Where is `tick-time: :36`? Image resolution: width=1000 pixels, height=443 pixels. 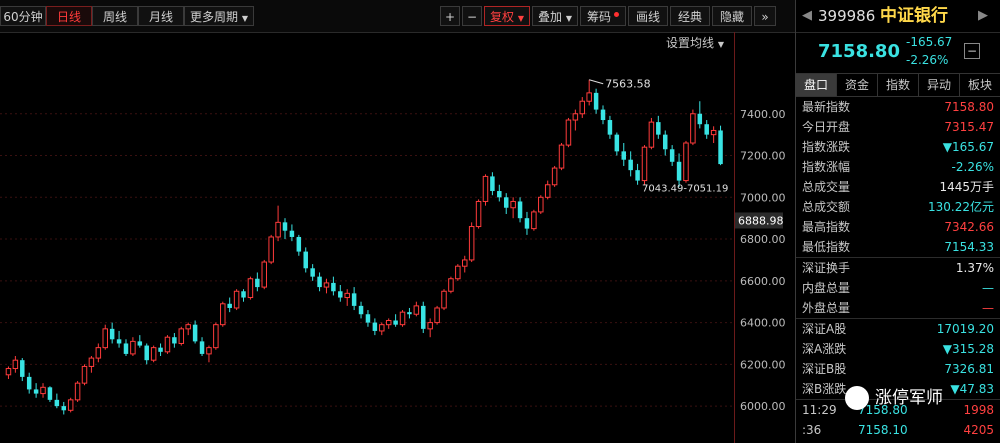 tick-time: :36 is located at coordinates (812, 430).